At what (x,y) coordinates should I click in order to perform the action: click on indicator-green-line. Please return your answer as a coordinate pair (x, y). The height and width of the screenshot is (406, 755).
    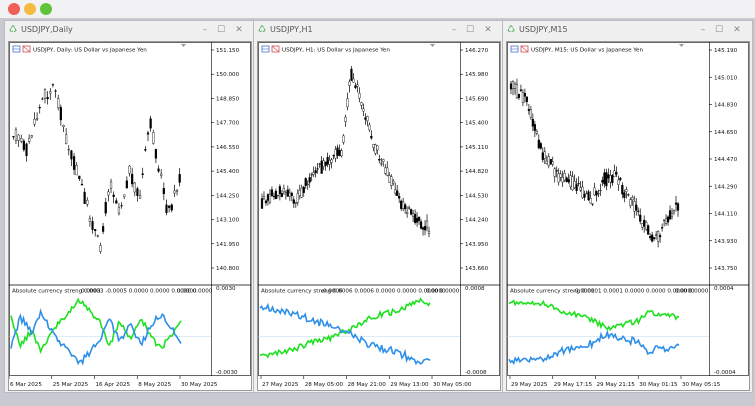
    Looking at the image, I should click on (345, 328).